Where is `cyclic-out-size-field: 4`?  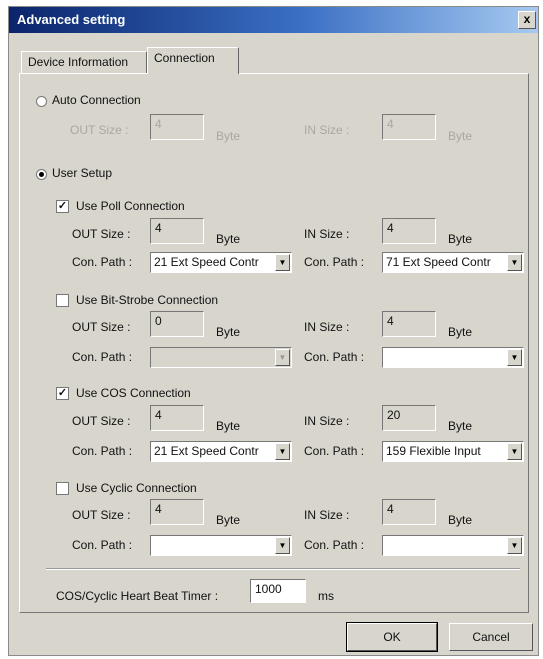 cyclic-out-size-field: 4 is located at coordinates (177, 512).